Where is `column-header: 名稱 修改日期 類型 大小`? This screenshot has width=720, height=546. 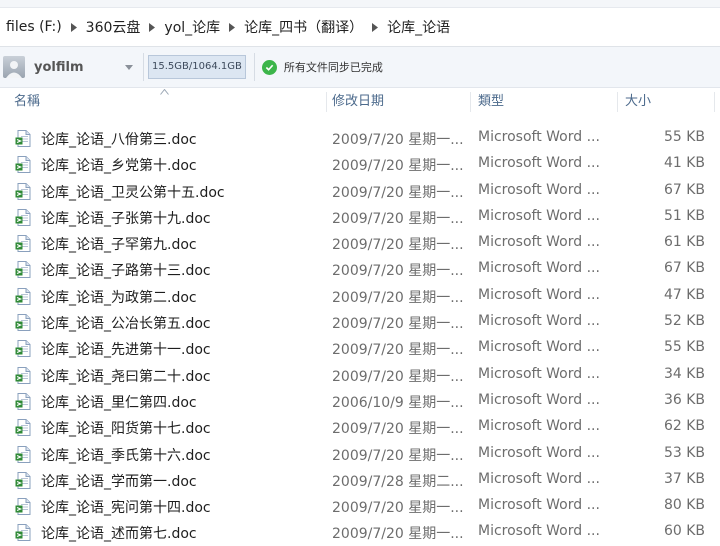 column-header: 名稱 修改日期 類型 大小 is located at coordinates (360, 102).